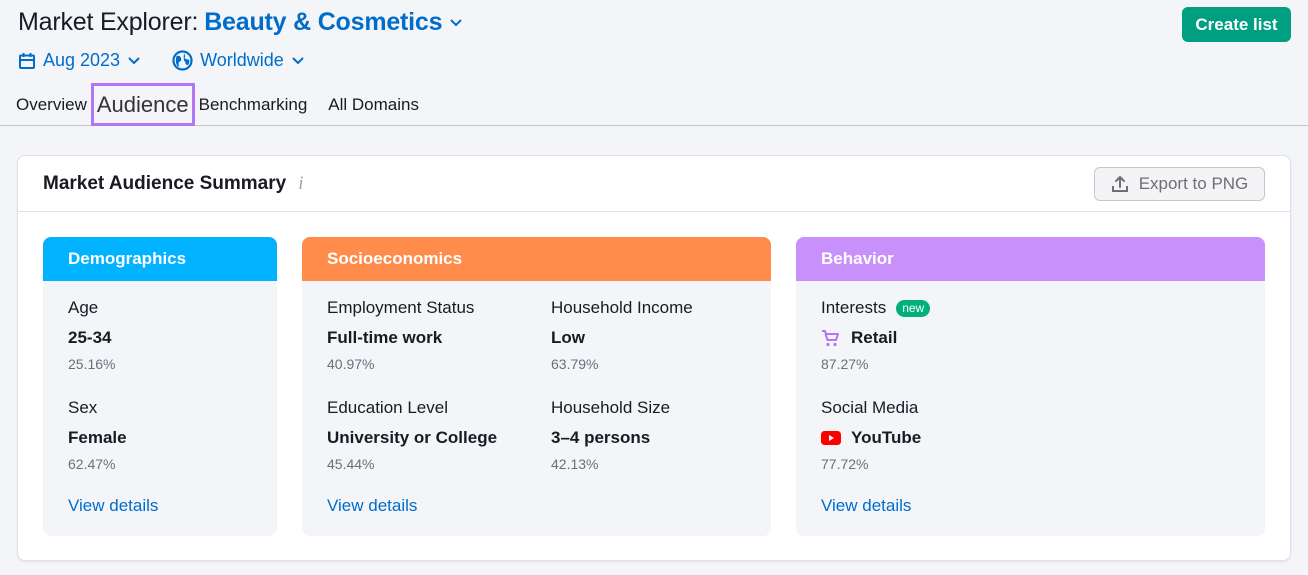 Image resolution: width=1308 pixels, height=575 pixels. Describe the element at coordinates (575, 464) in the screenshot. I see `metric-percent: 42.13%` at that location.